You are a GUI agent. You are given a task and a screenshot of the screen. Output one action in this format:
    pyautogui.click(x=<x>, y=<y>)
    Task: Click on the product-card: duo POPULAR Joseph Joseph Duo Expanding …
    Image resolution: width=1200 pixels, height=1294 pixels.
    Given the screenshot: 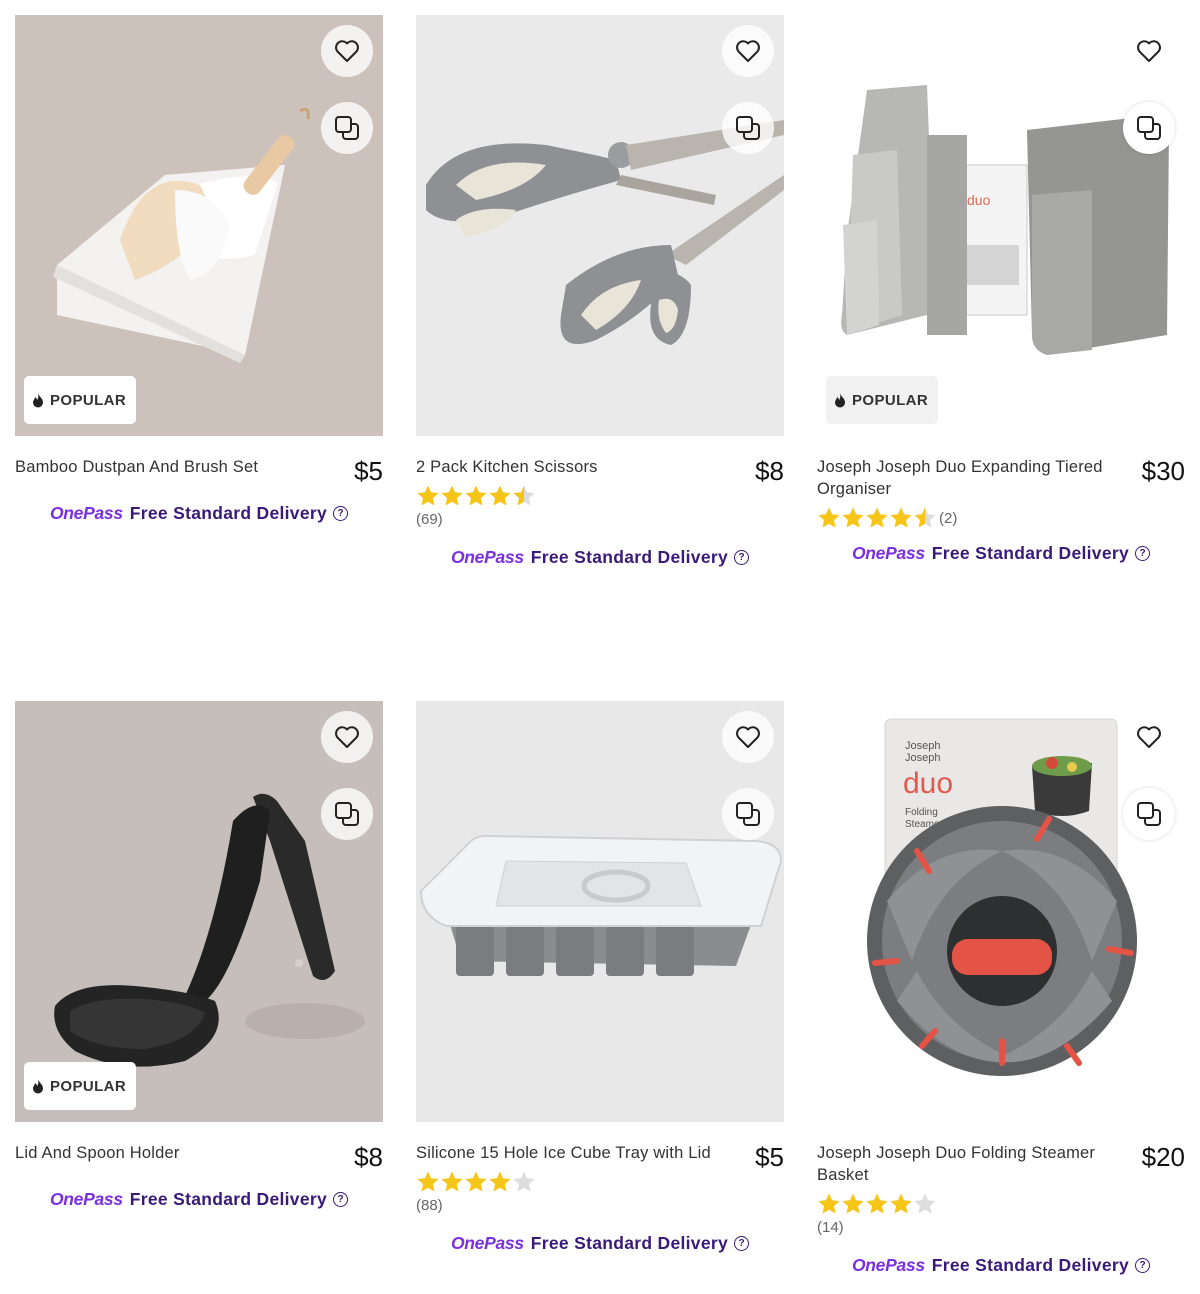 What is the action you would take?
    pyautogui.click(x=1001, y=289)
    